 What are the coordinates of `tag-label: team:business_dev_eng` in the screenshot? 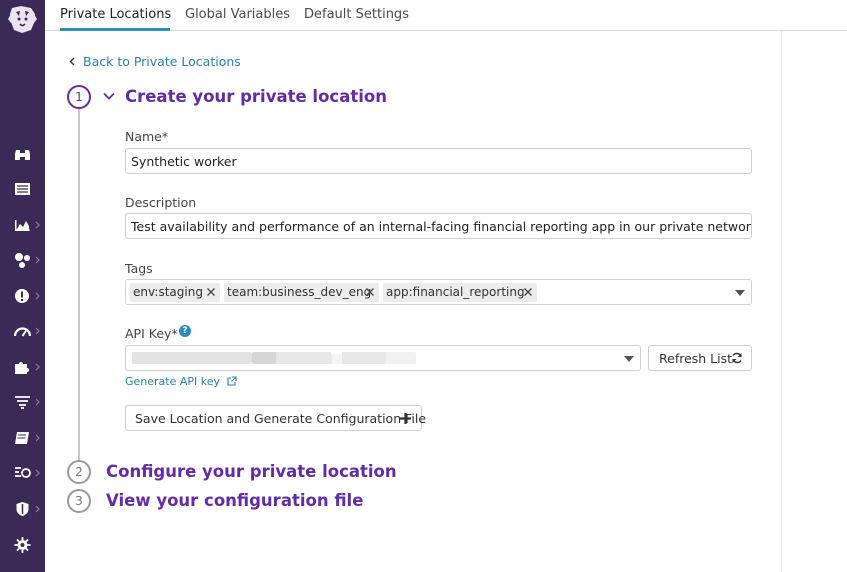 It's located at (299, 292).